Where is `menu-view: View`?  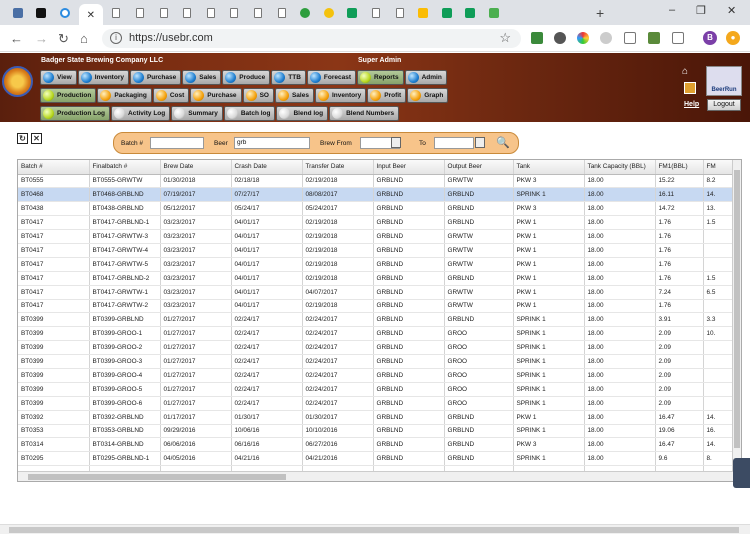
menu-view: View is located at coordinates (58, 77).